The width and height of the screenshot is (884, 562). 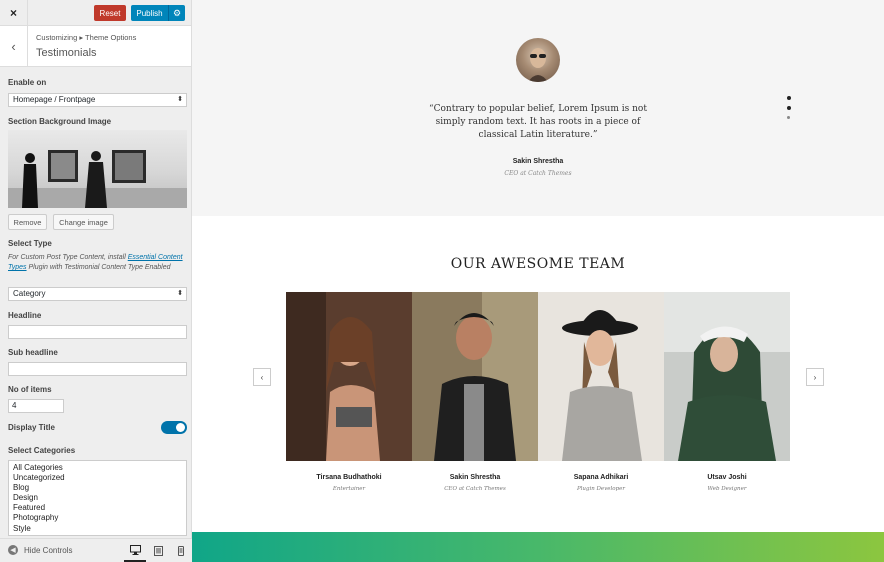 What do you see at coordinates (27, 222) in the screenshot?
I see `remove-image-button: Remove` at bounding box center [27, 222].